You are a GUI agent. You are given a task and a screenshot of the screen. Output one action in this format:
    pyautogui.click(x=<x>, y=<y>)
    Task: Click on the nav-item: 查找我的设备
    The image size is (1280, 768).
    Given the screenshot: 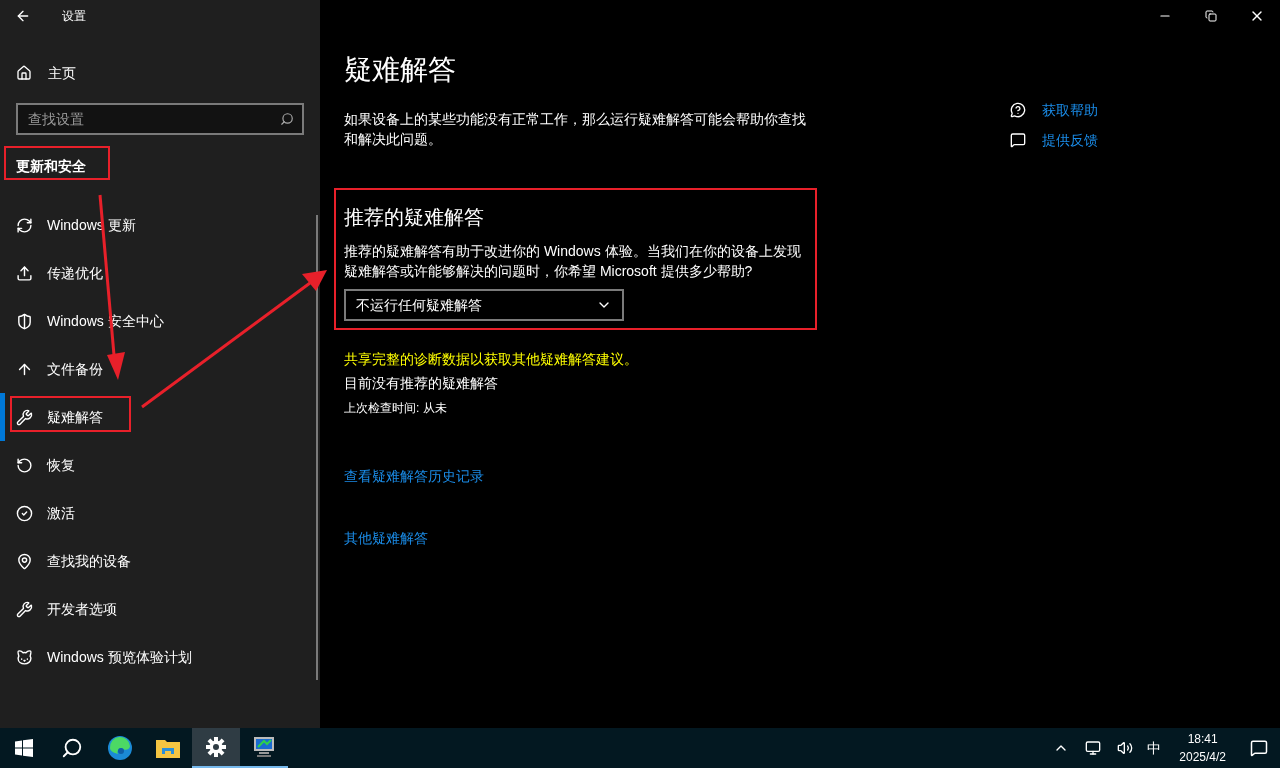 What is the action you would take?
    pyautogui.click(x=160, y=561)
    